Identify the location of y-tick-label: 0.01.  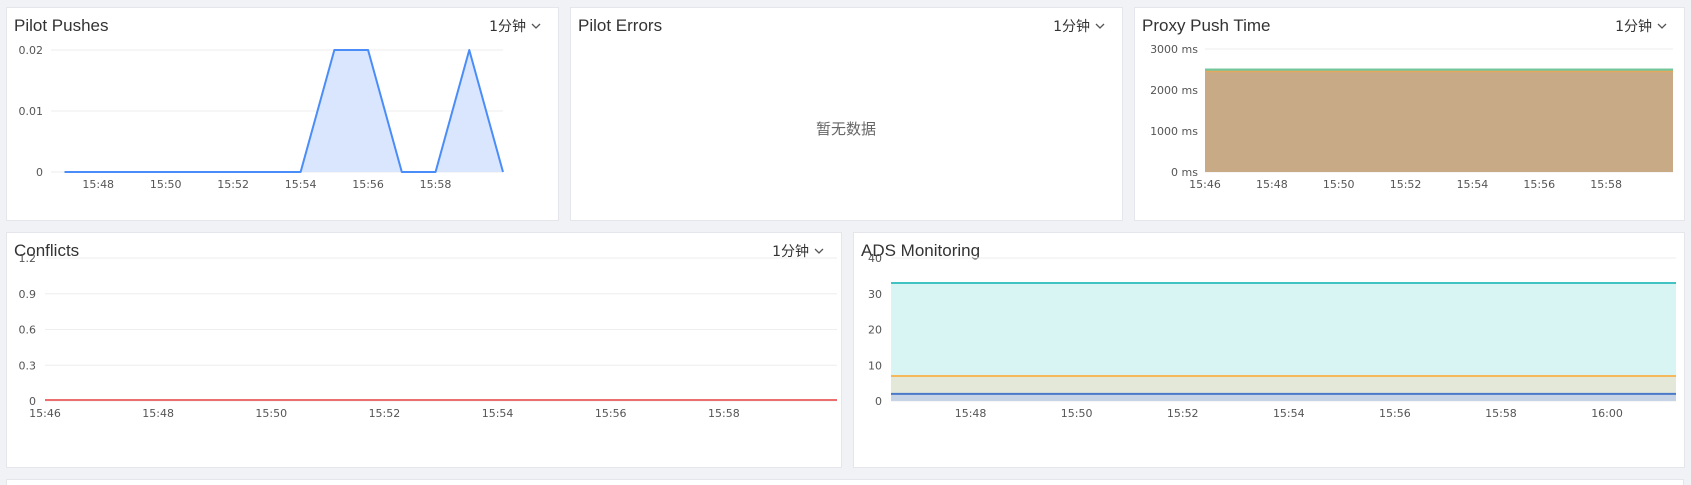
(31, 111).